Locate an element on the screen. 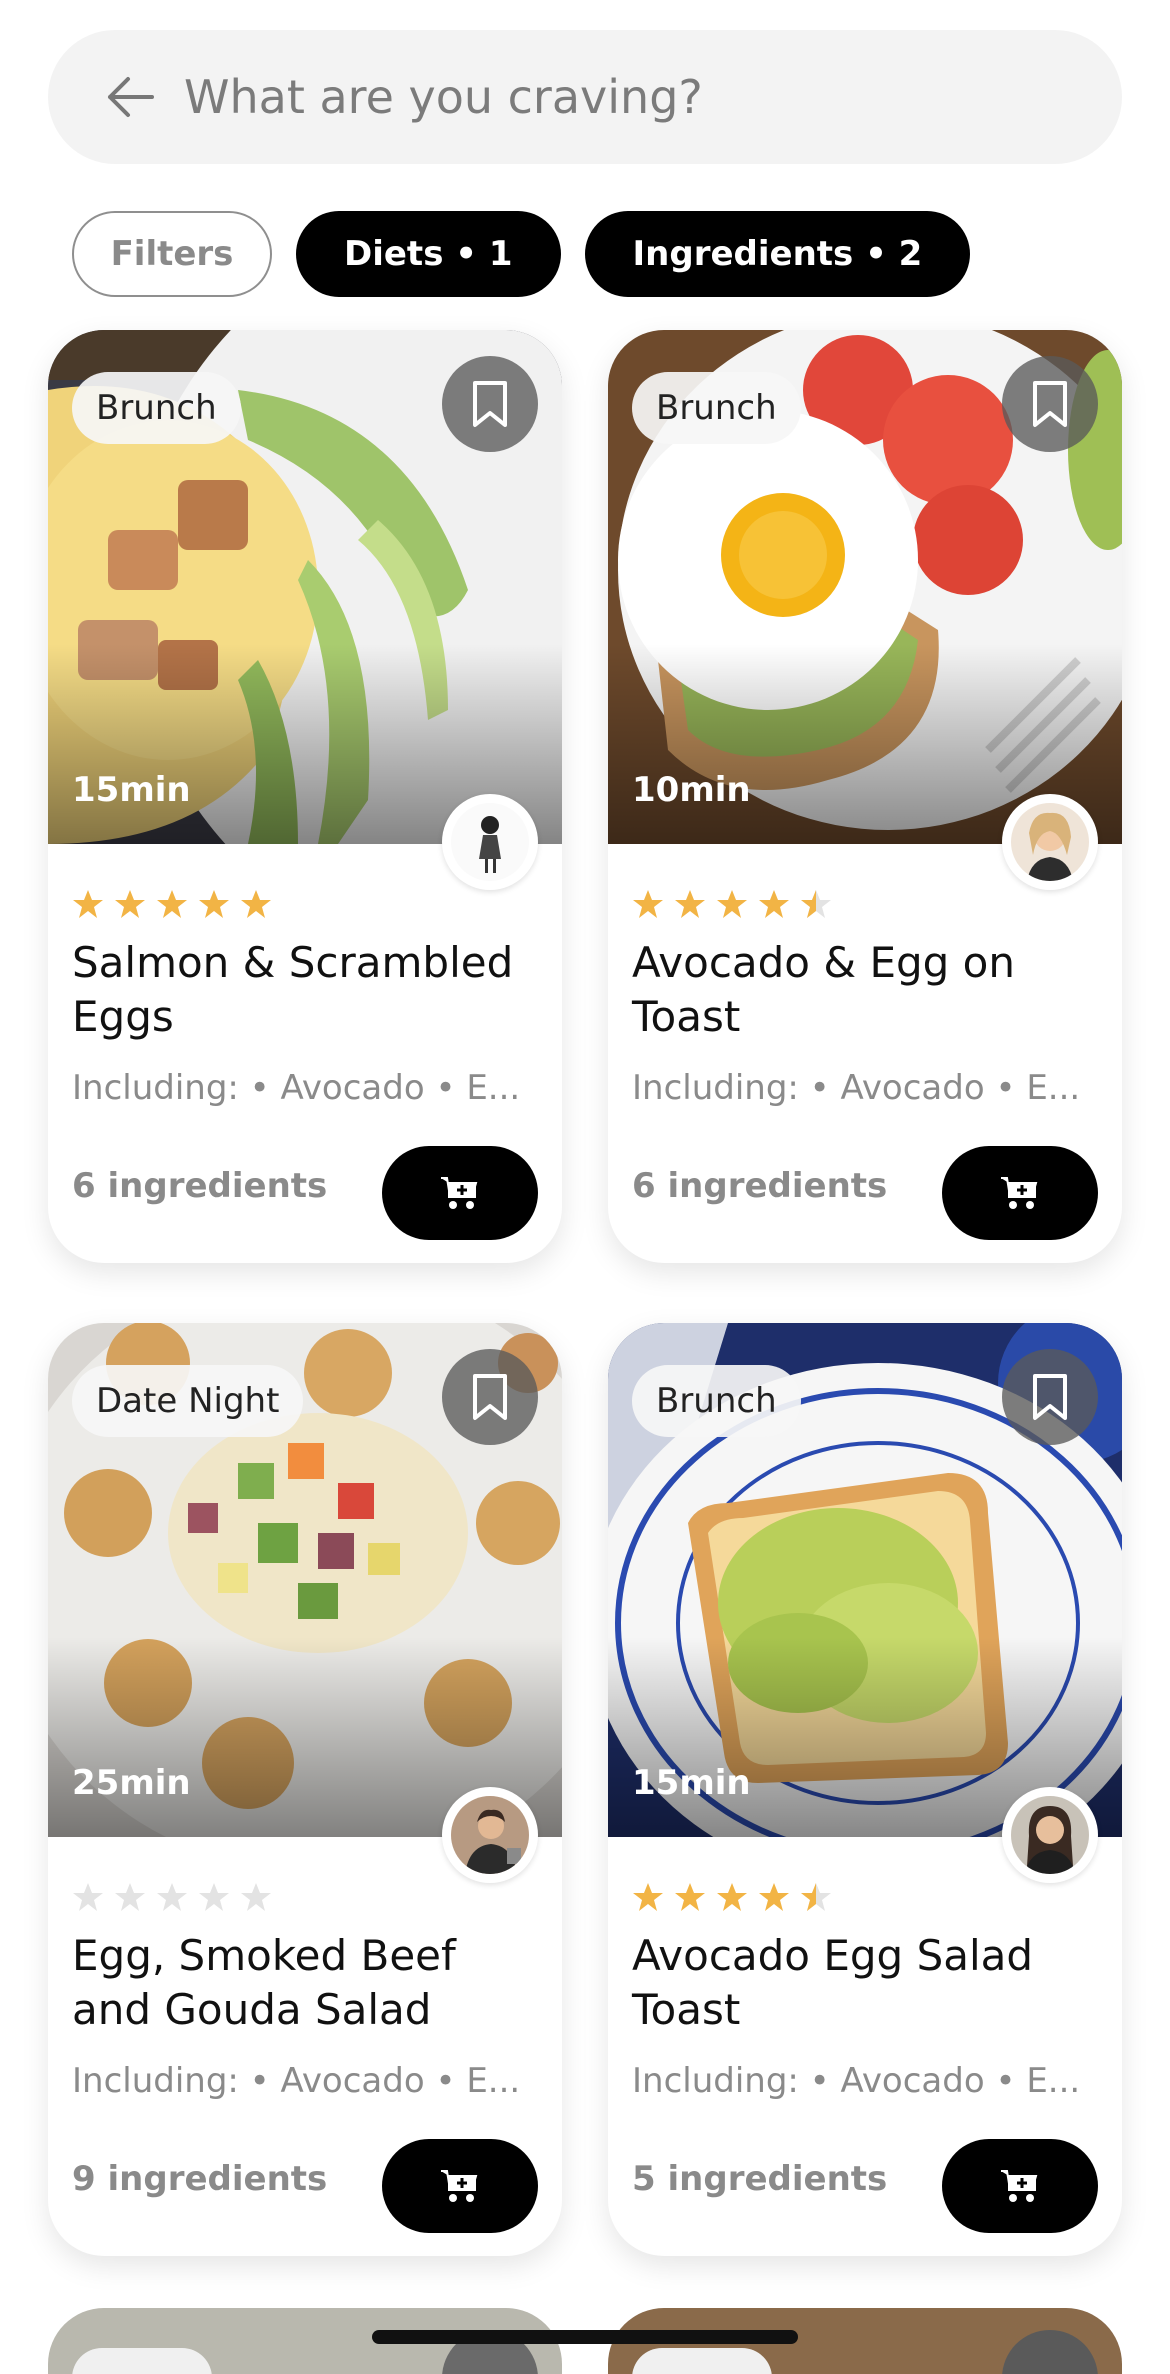 This screenshot has width=1170, height=2374. recipe-title: Avocado & Egg on Toast is located at coordinates (867, 990).